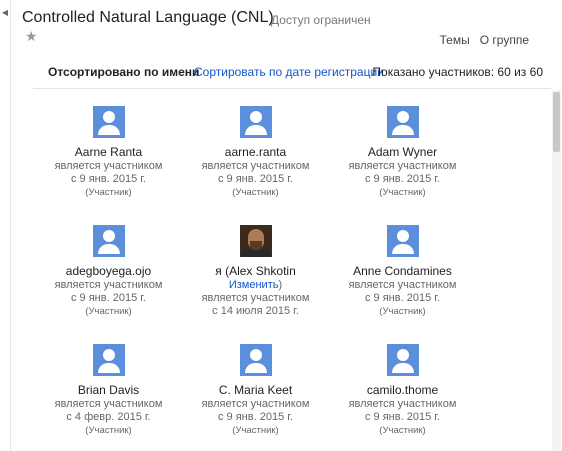 The width and height of the screenshot is (562, 451). I want to click on sort-by-date-link: Сортировать по дате регистрации, so click(289, 72).